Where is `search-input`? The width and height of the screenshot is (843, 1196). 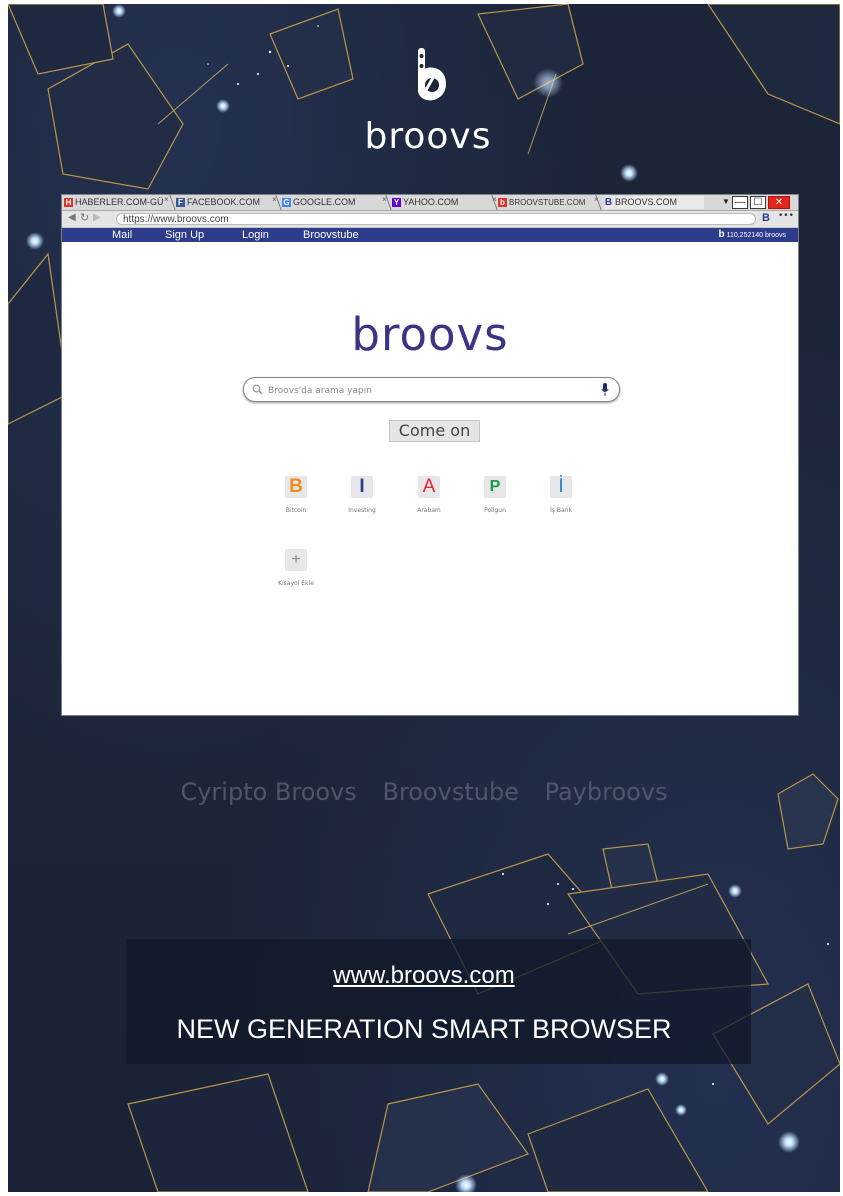
search-input is located at coordinates (428, 390).